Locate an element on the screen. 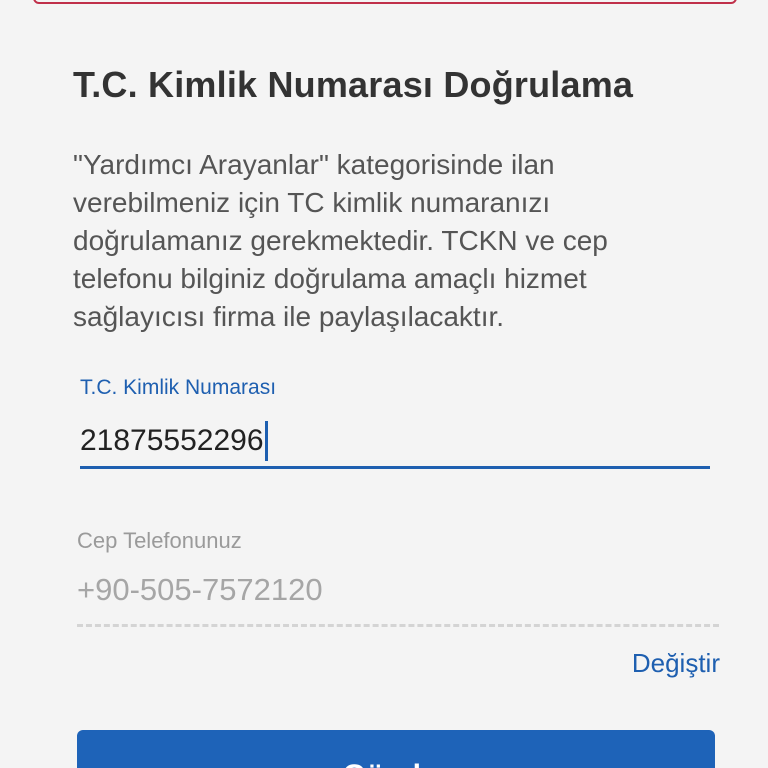 The image size is (768, 768). tc-number-label: T.C. Kimlik Numarası is located at coordinates (178, 387).